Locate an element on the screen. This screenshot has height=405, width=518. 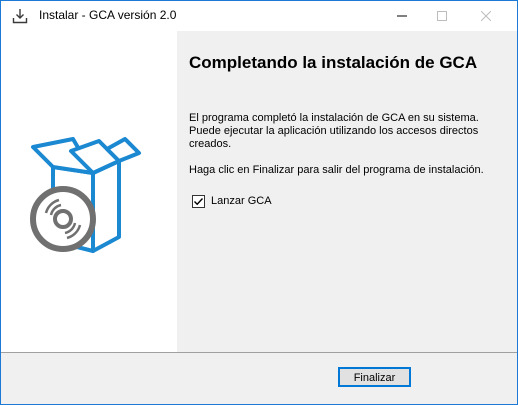
button-bar: Finalizar is located at coordinates (259, 378).